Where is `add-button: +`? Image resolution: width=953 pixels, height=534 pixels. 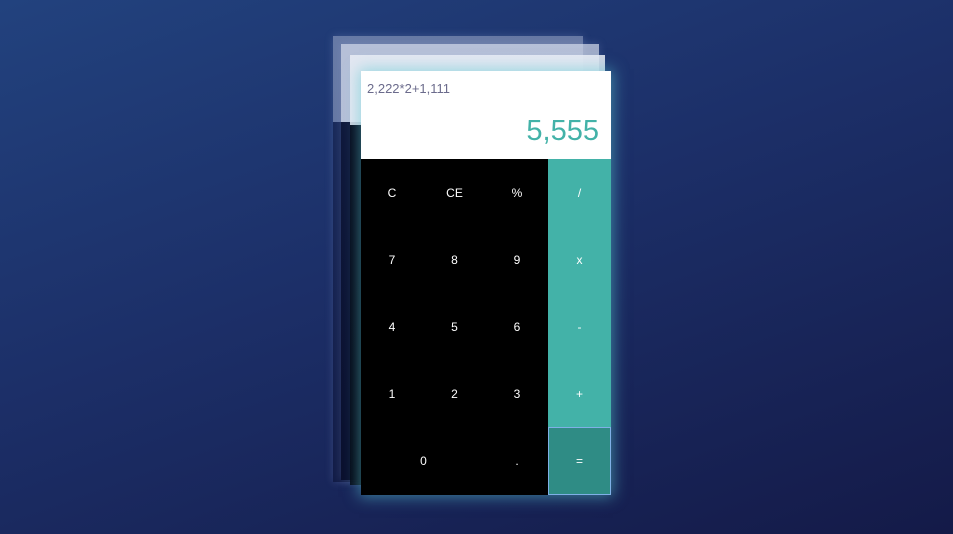
add-button: + is located at coordinates (579, 393).